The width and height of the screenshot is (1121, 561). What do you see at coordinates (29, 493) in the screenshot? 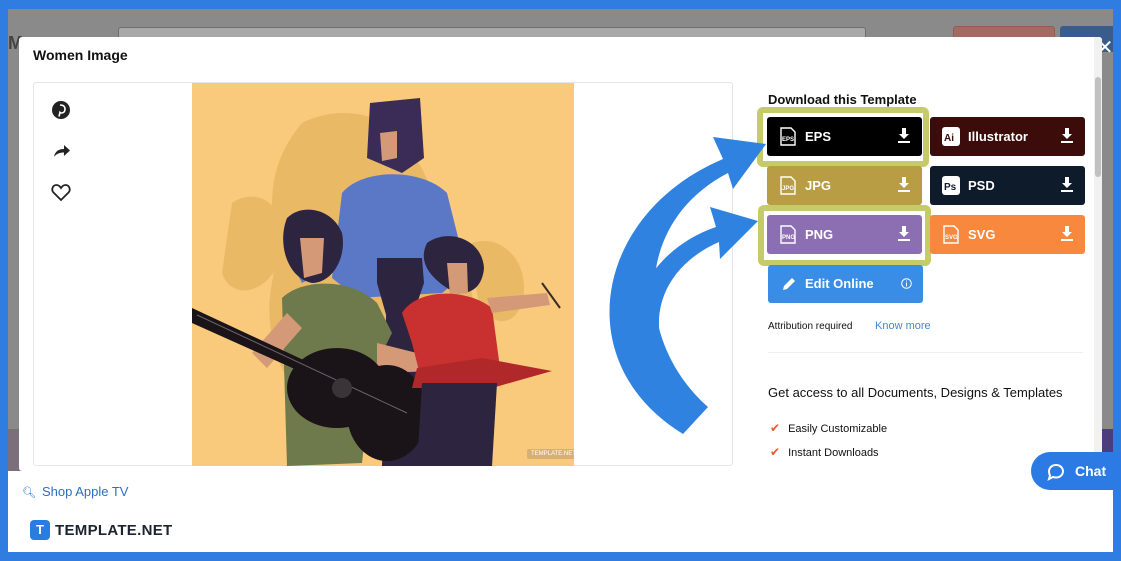
I see `search-icon: 🔍︎` at bounding box center [29, 493].